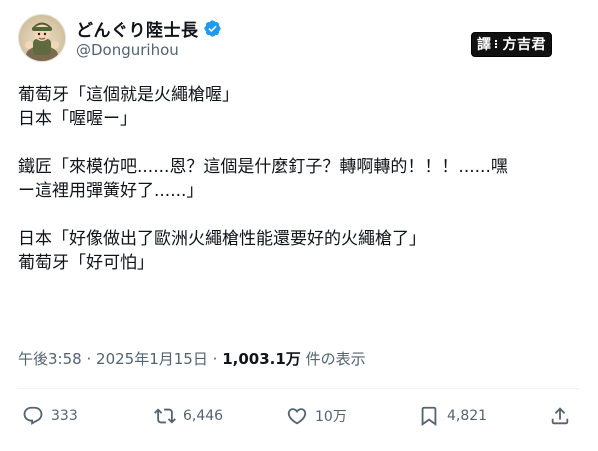 This screenshot has width=598, height=451. What do you see at coordinates (203, 416) in the screenshot?
I see `retweet-count: 6,446` at bounding box center [203, 416].